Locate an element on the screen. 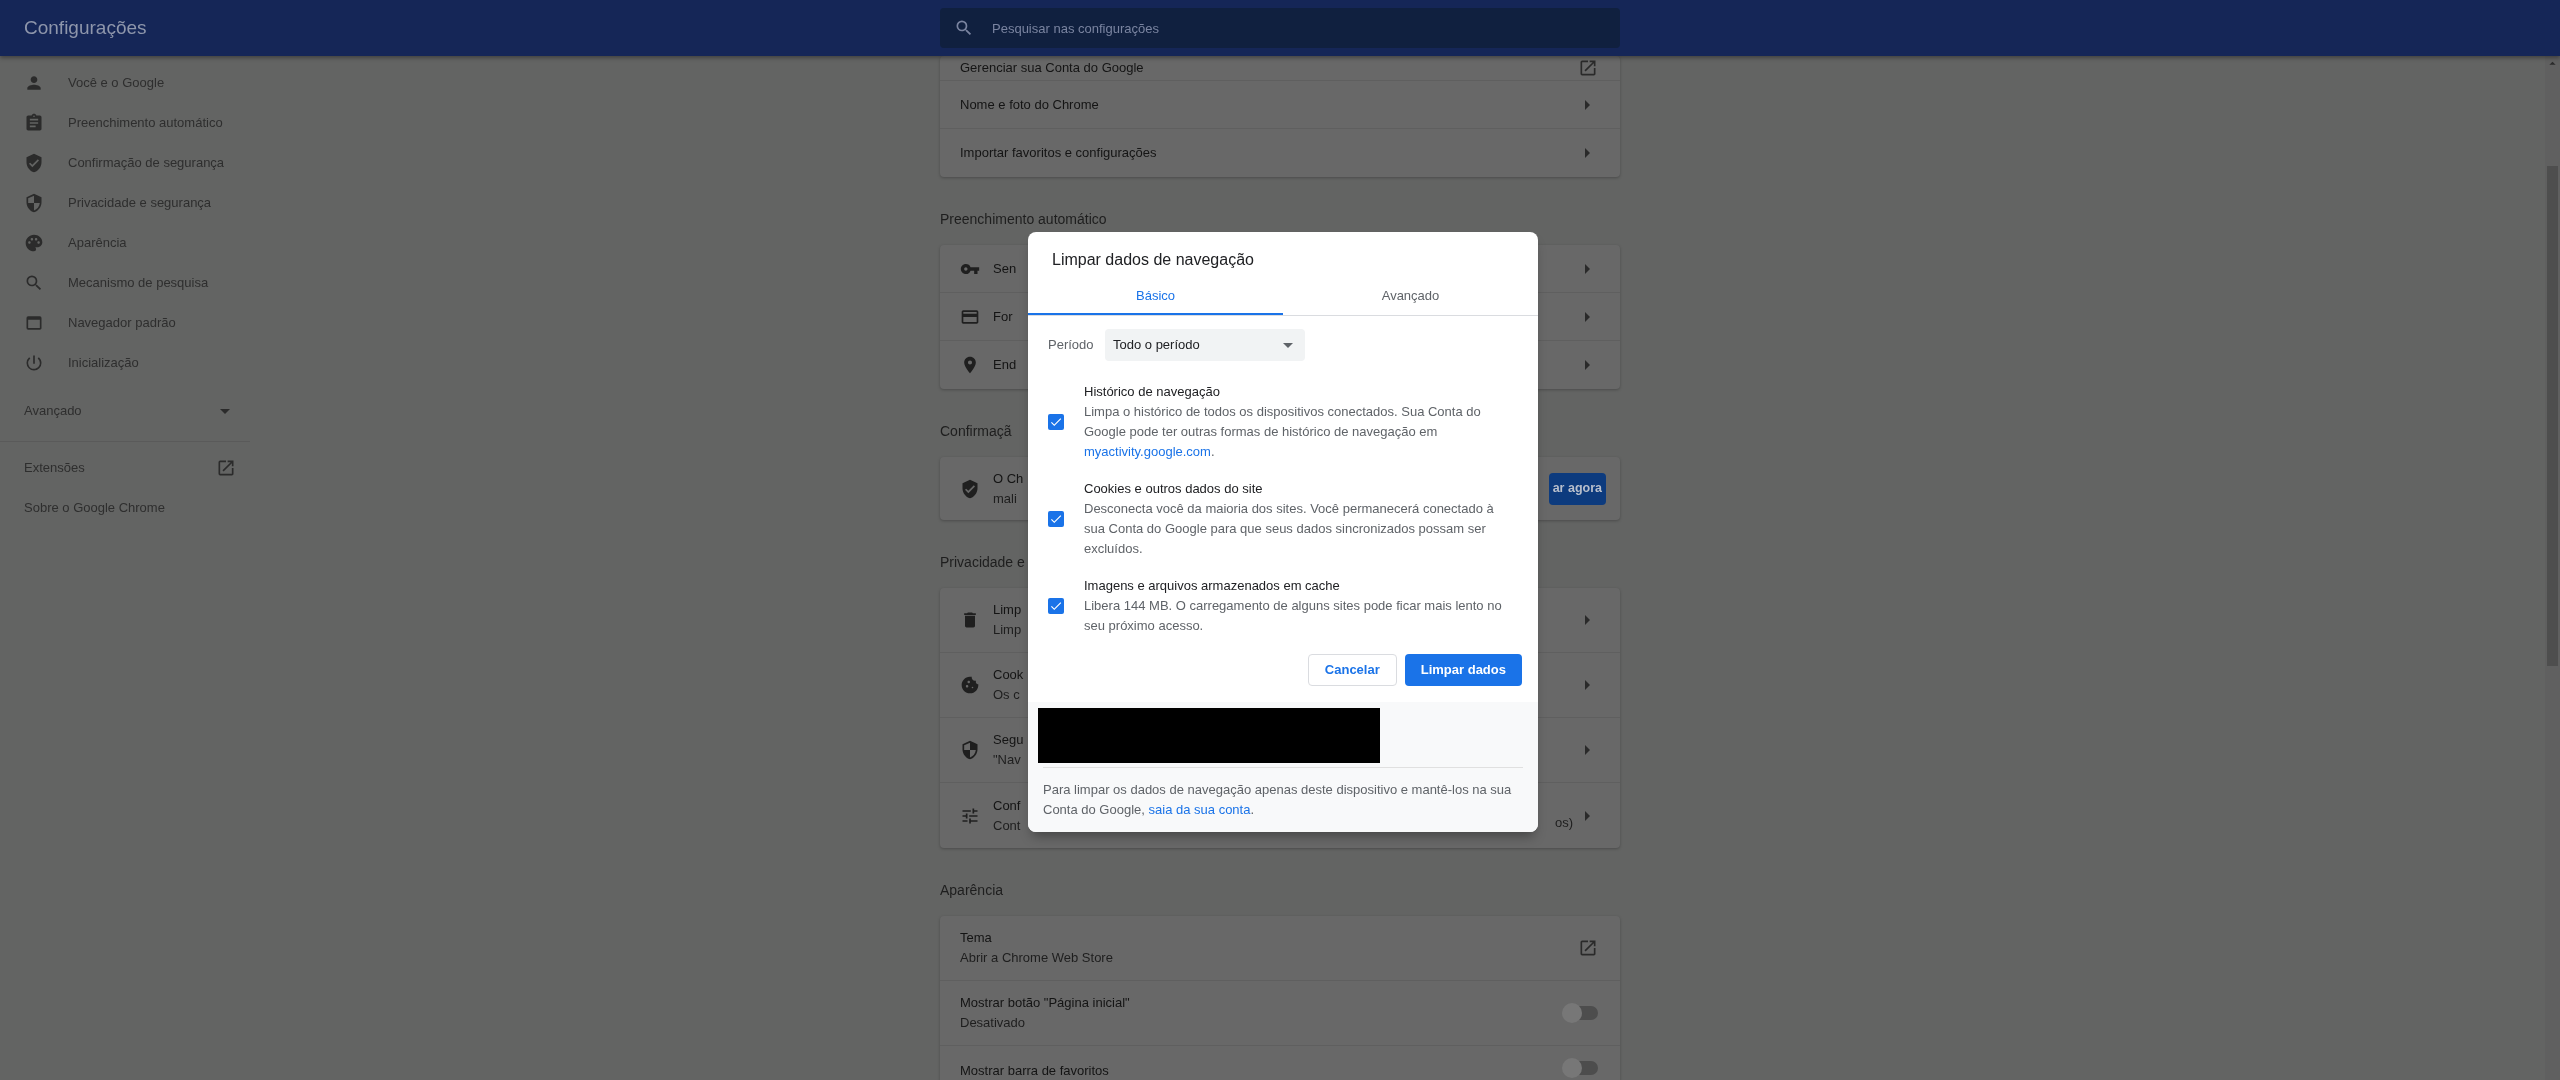 The height and width of the screenshot is (1080, 2560). row-subtitle: Os c is located at coordinates (1006, 695).